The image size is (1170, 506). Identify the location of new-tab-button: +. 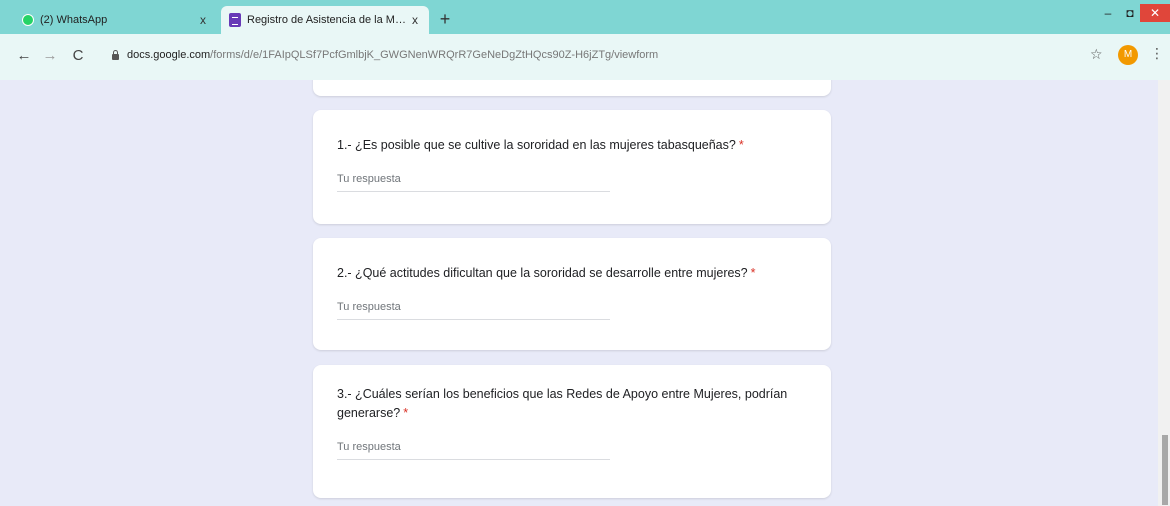
(445, 19).